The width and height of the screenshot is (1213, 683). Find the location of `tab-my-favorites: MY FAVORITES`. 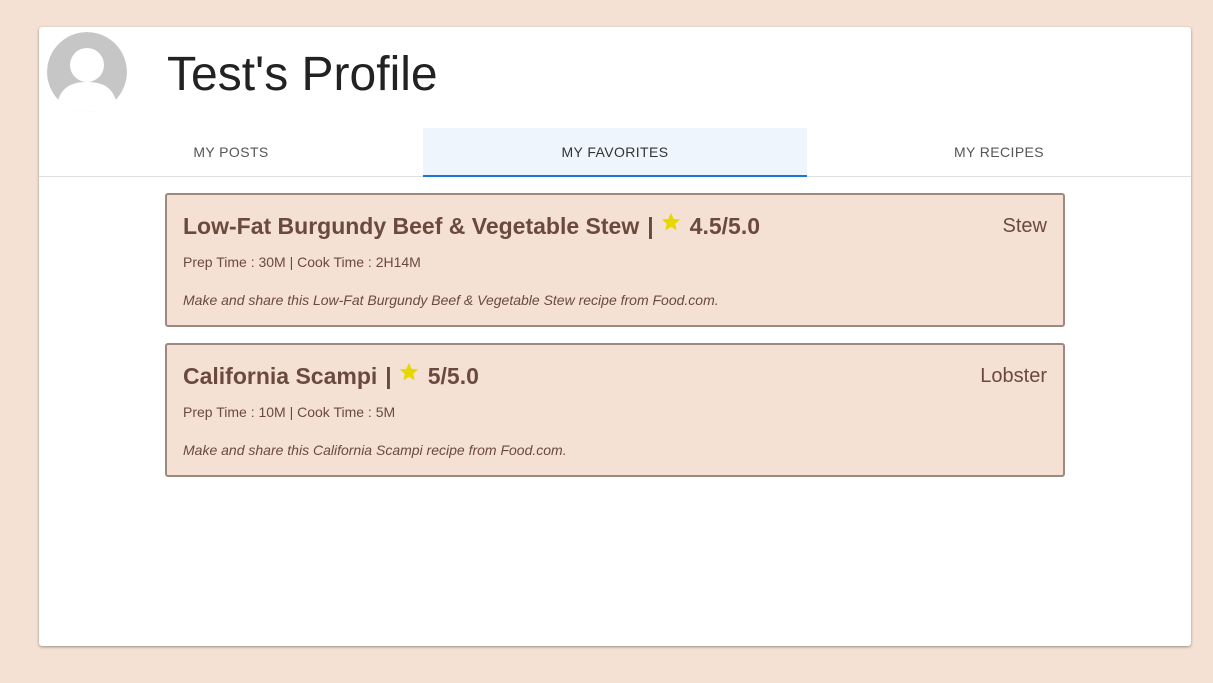

tab-my-favorites: MY FAVORITES is located at coordinates (615, 152).